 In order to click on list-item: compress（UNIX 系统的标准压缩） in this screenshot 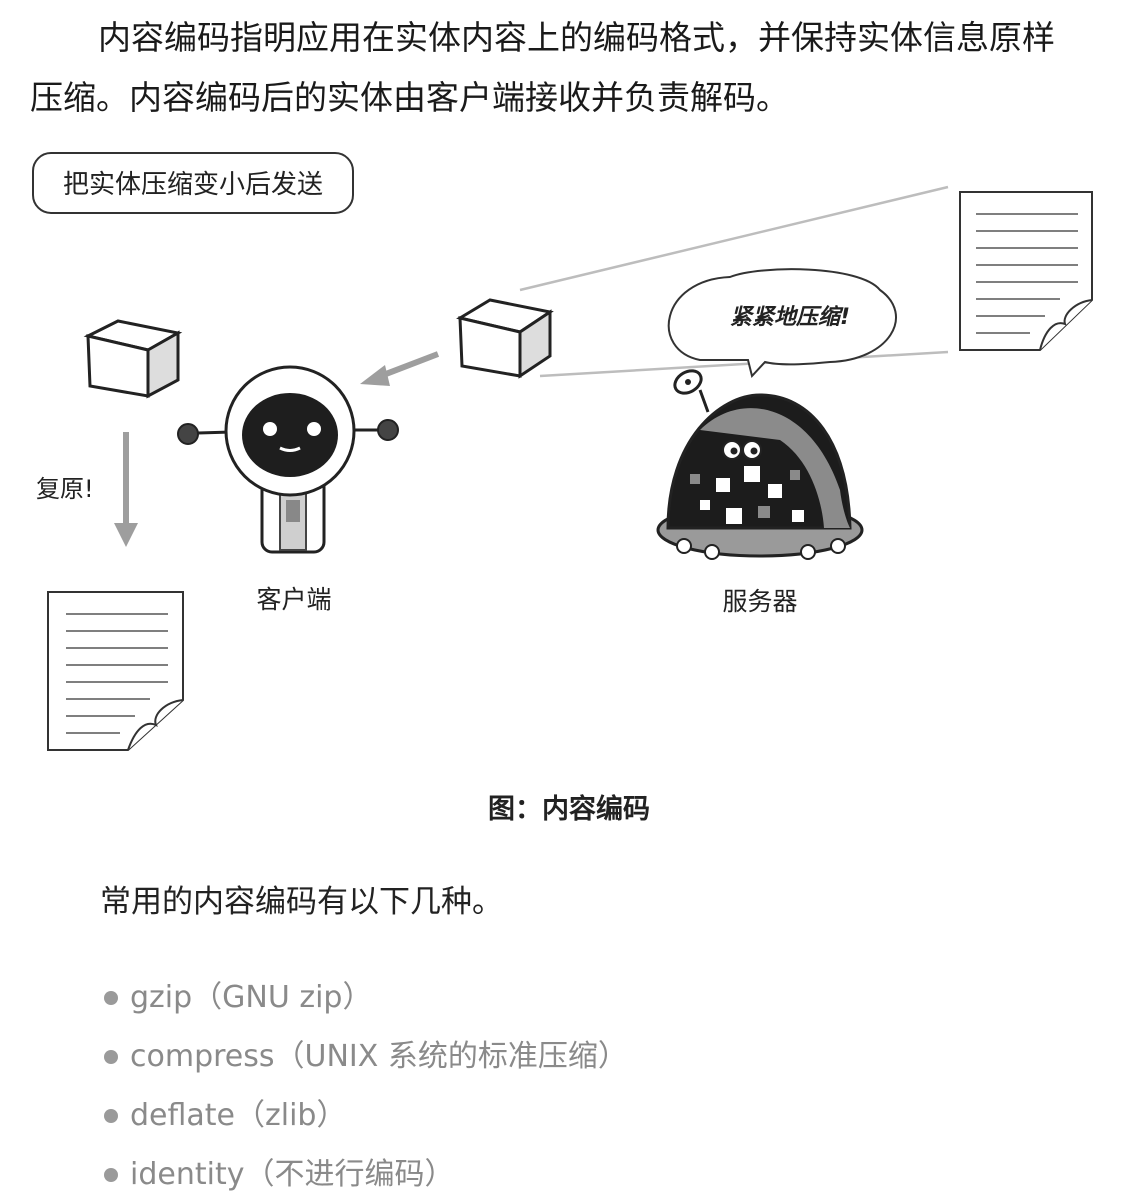, I will do `click(366, 1056)`.